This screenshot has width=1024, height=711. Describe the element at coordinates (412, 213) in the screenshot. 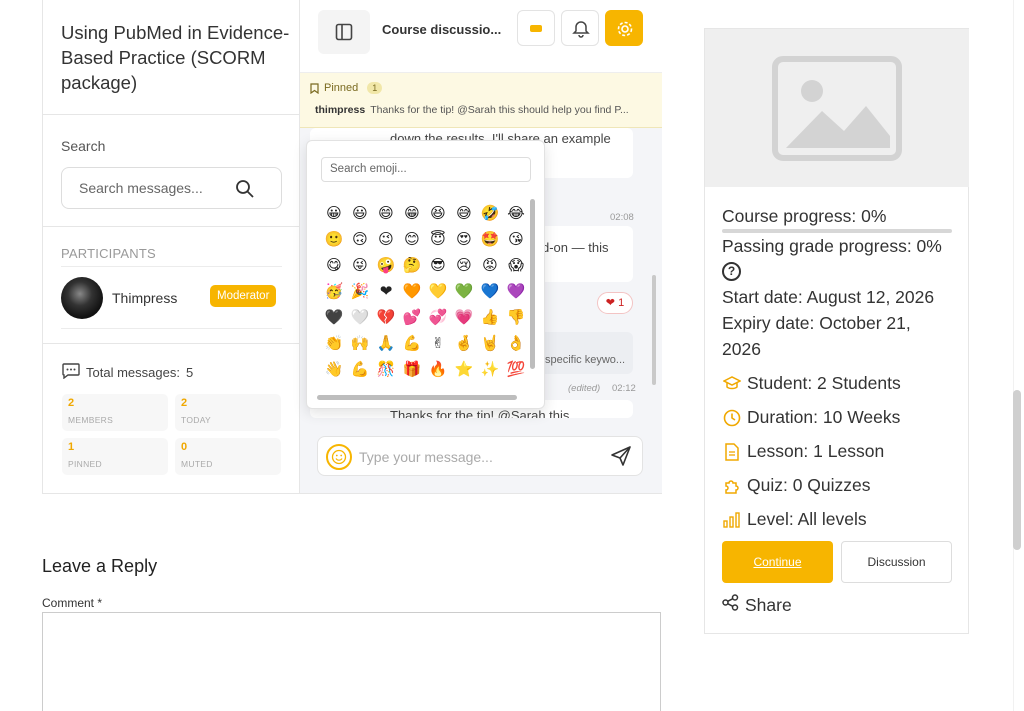

I see `emoji-option: 😁` at that location.